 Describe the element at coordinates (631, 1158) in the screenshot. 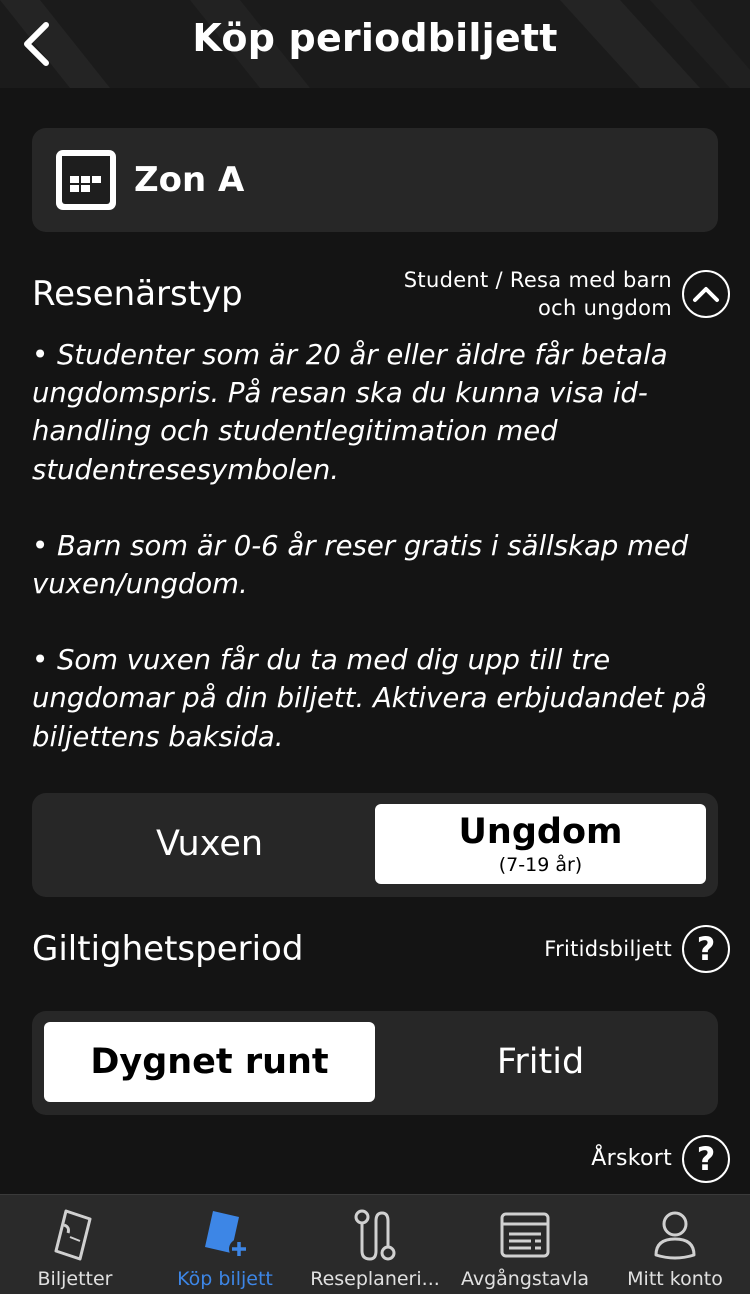

I see `arskort-label: Årskort` at that location.